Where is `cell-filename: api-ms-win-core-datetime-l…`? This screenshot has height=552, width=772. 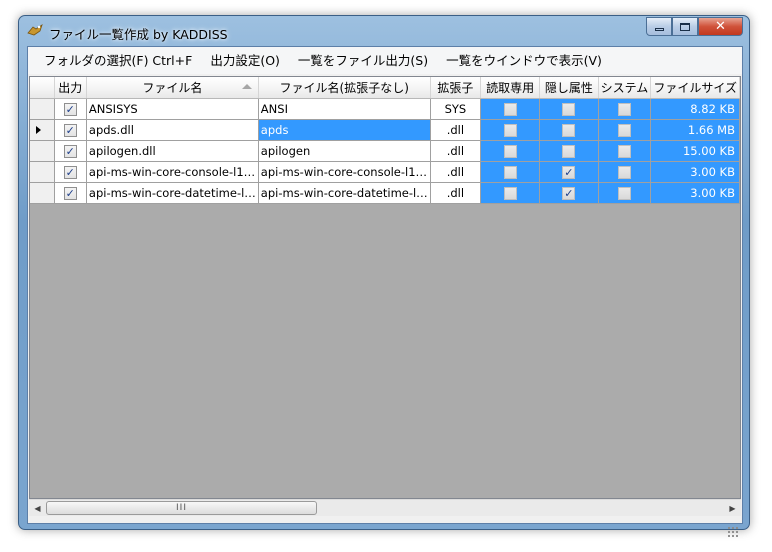 cell-filename: api-ms-win-core-datetime-l… is located at coordinates (172, 193).